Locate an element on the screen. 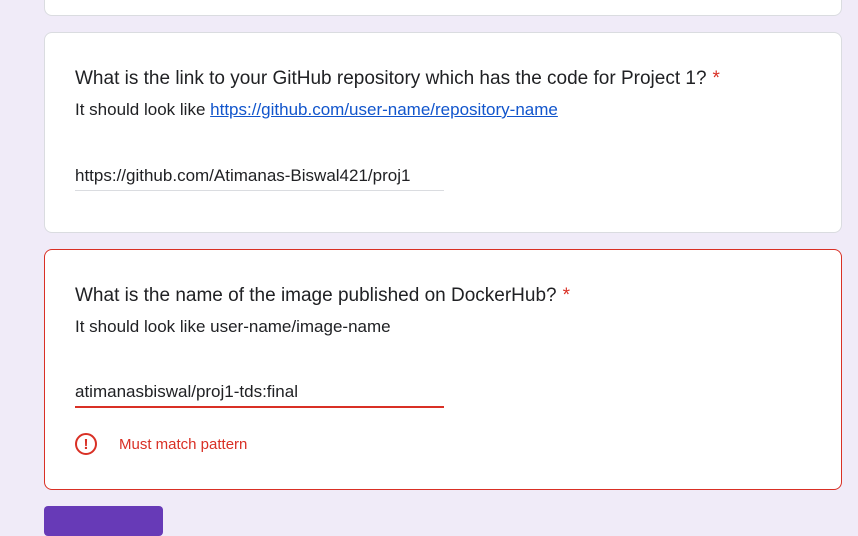 This screenshot has height=536, width=858. validation-error: ! Must match pattern is located at coordinates (161, 444).